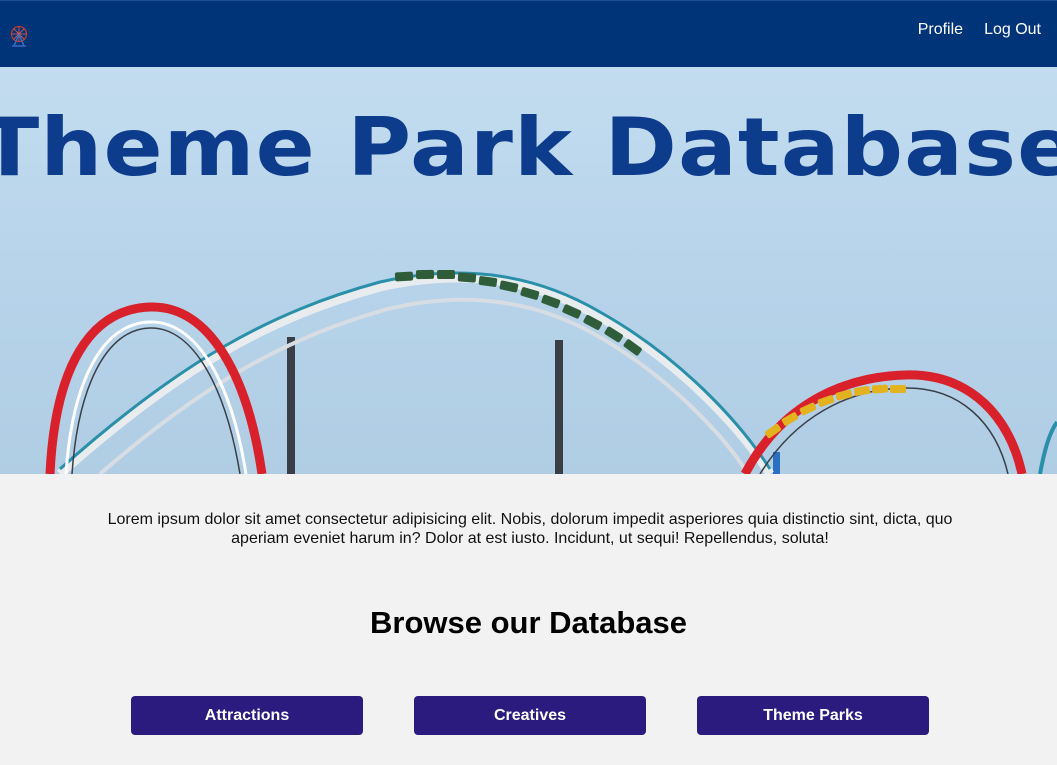 The image size is (1057, 765). Describe the element at coordinates (528, 147) in the screenshot. I see `hero-title: Theme Park Database` at that location.